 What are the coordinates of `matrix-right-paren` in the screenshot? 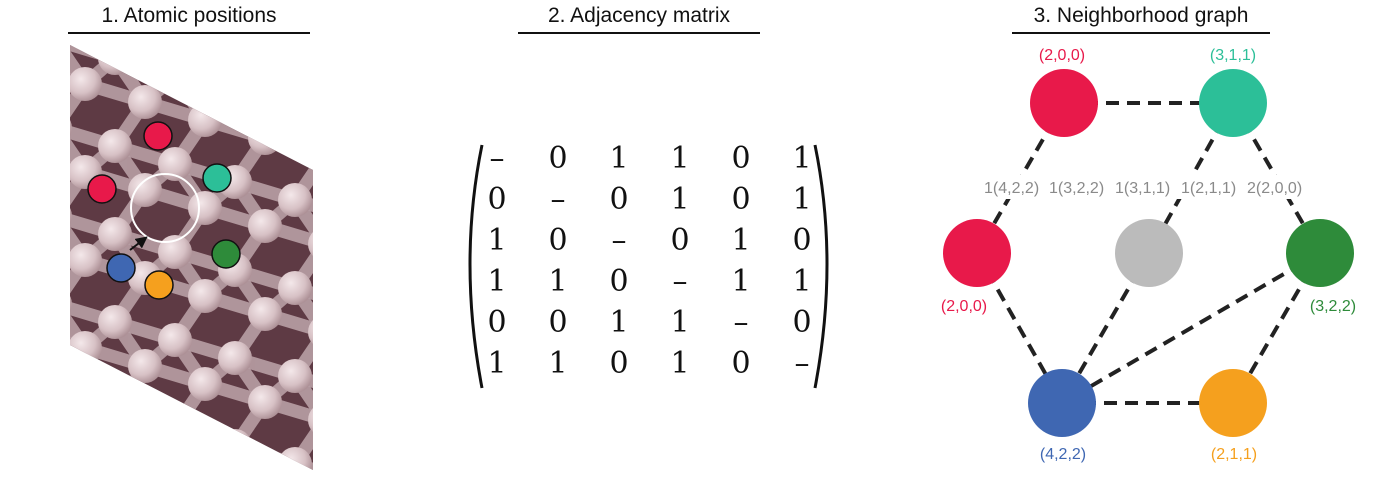 It's located at (821, 266).